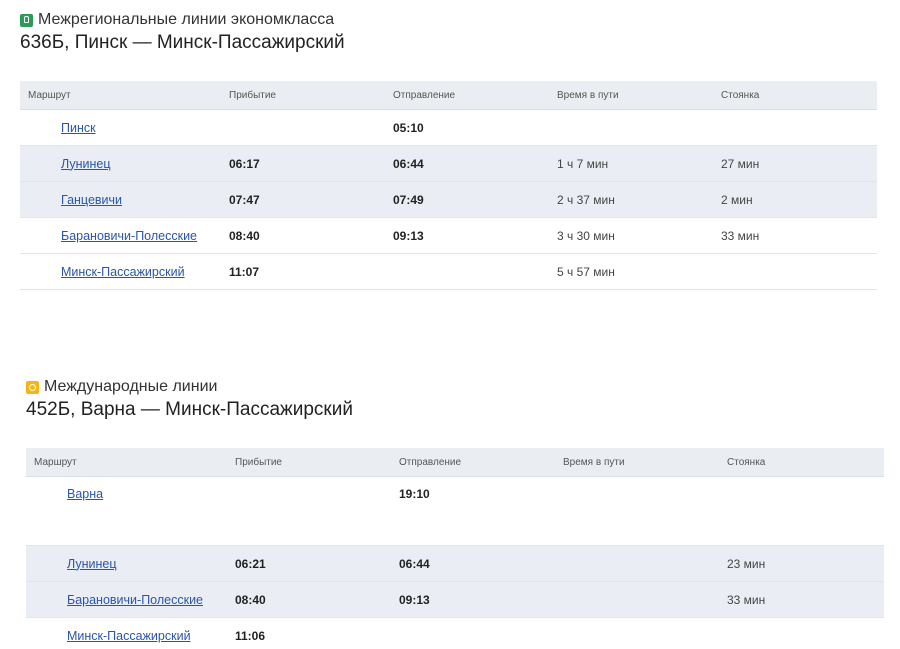 This screenshot has width=900, height=649. I want to click on train-category-label: Межрегиональные линии экономкласса, so click(186, 19).